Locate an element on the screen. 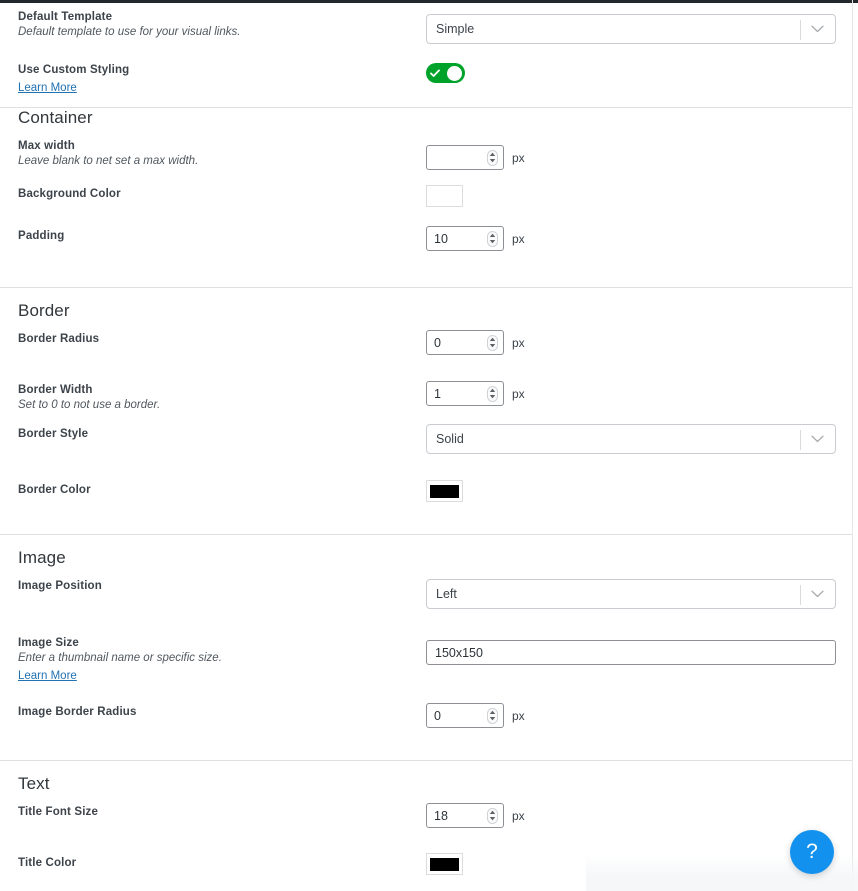 The width and height of the screenshot is (858, 891). field-row-image-border-radius: Image Border Radius 0 px is located at coordinates (426, 724).